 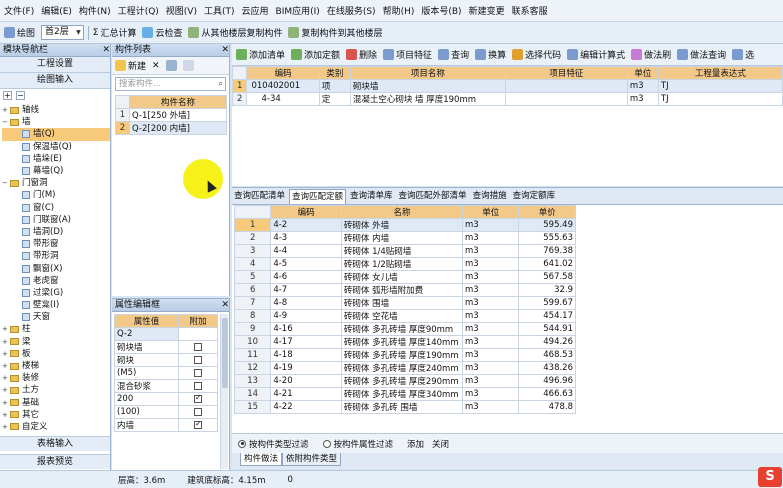 What do you see at coordinates (56, 183) in the screenshot?
I see `tree-item: − 门窗洞` at bounding box center [56, 183].